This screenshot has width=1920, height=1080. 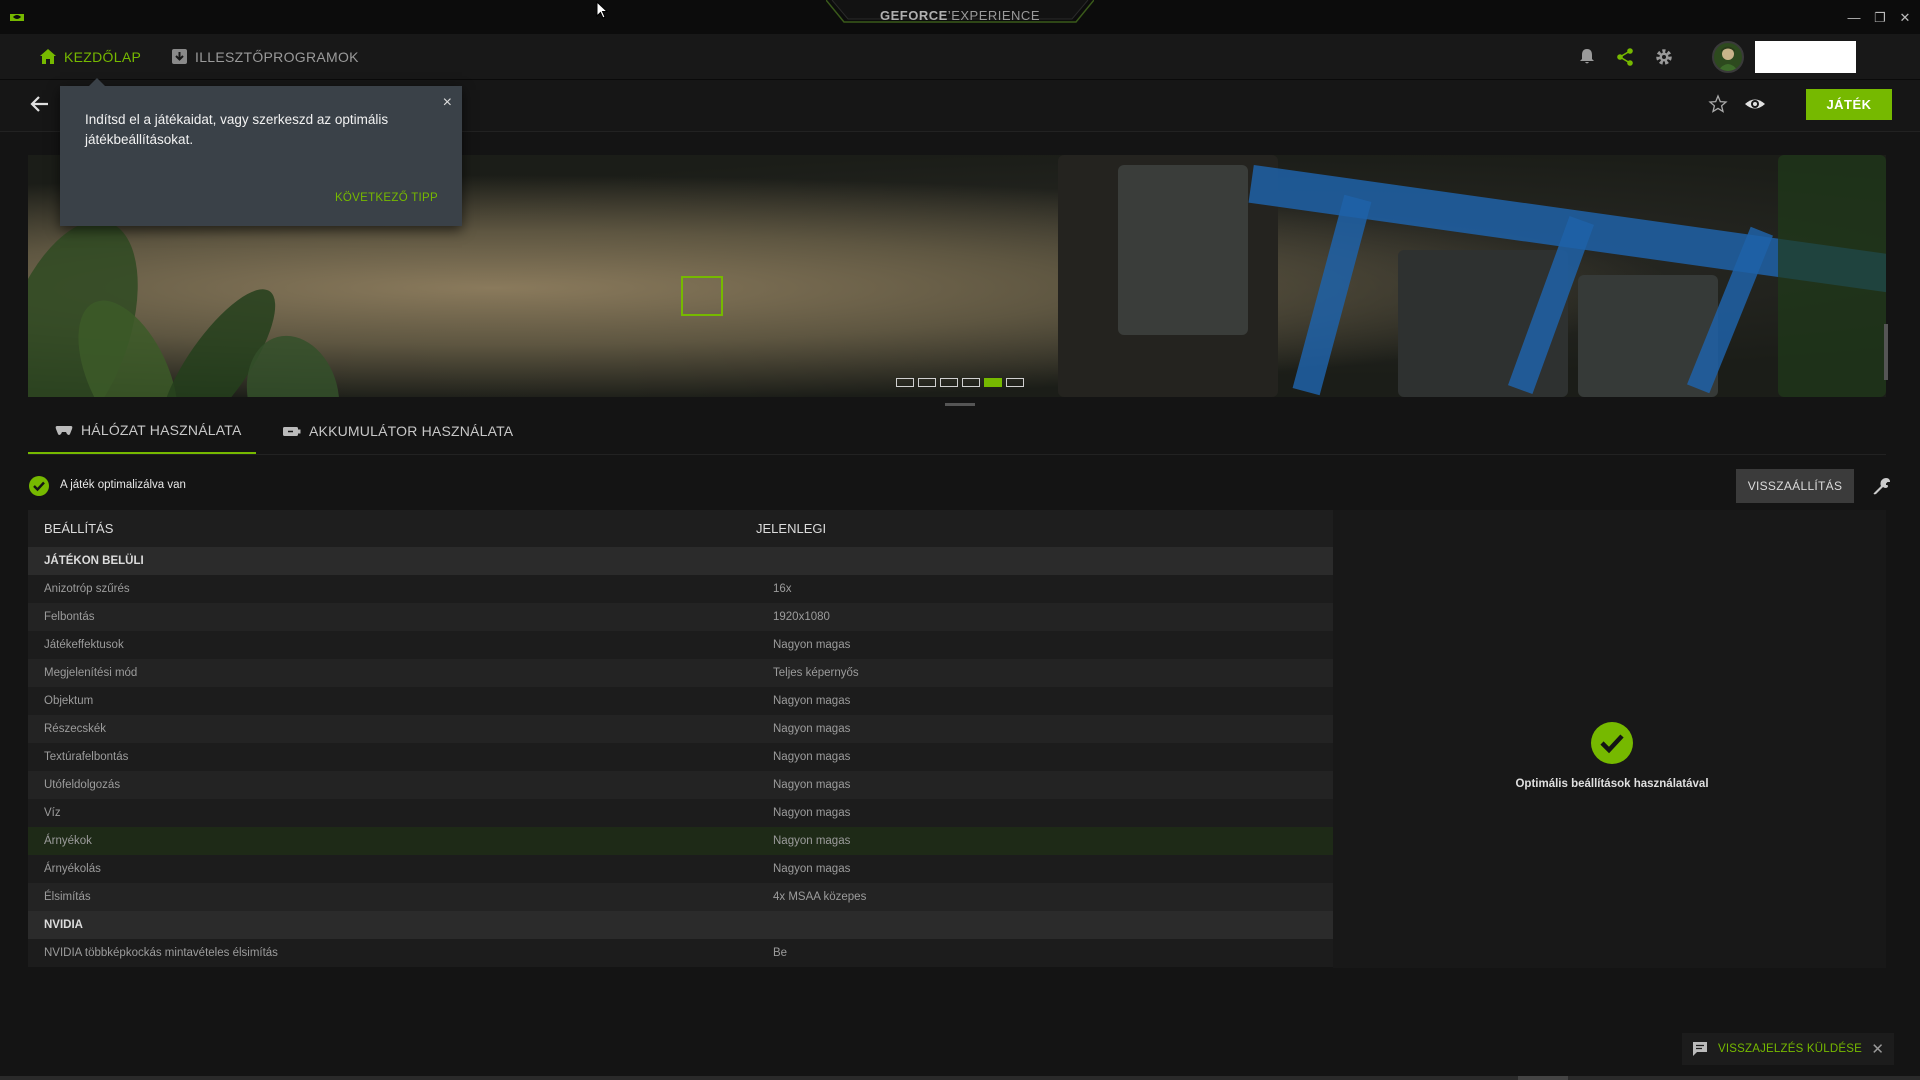 What do you see at coordinates (1880, 18) in the screenshot?
I see `restore-button: ❐` at bounding box center [1880, 18].